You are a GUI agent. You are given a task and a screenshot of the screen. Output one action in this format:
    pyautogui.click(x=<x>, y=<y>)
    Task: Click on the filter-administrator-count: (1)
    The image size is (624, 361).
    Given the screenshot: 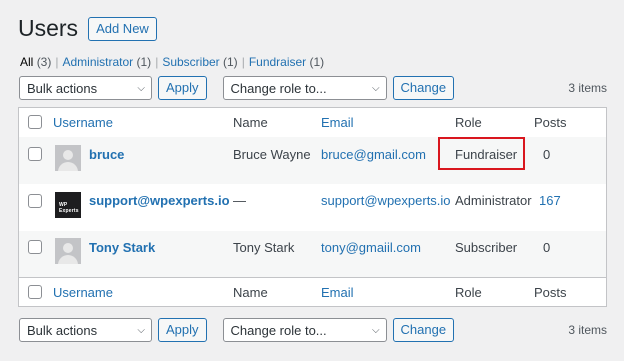 What is the action you would take?
    pyautogui.click(x=144, y=62)
    